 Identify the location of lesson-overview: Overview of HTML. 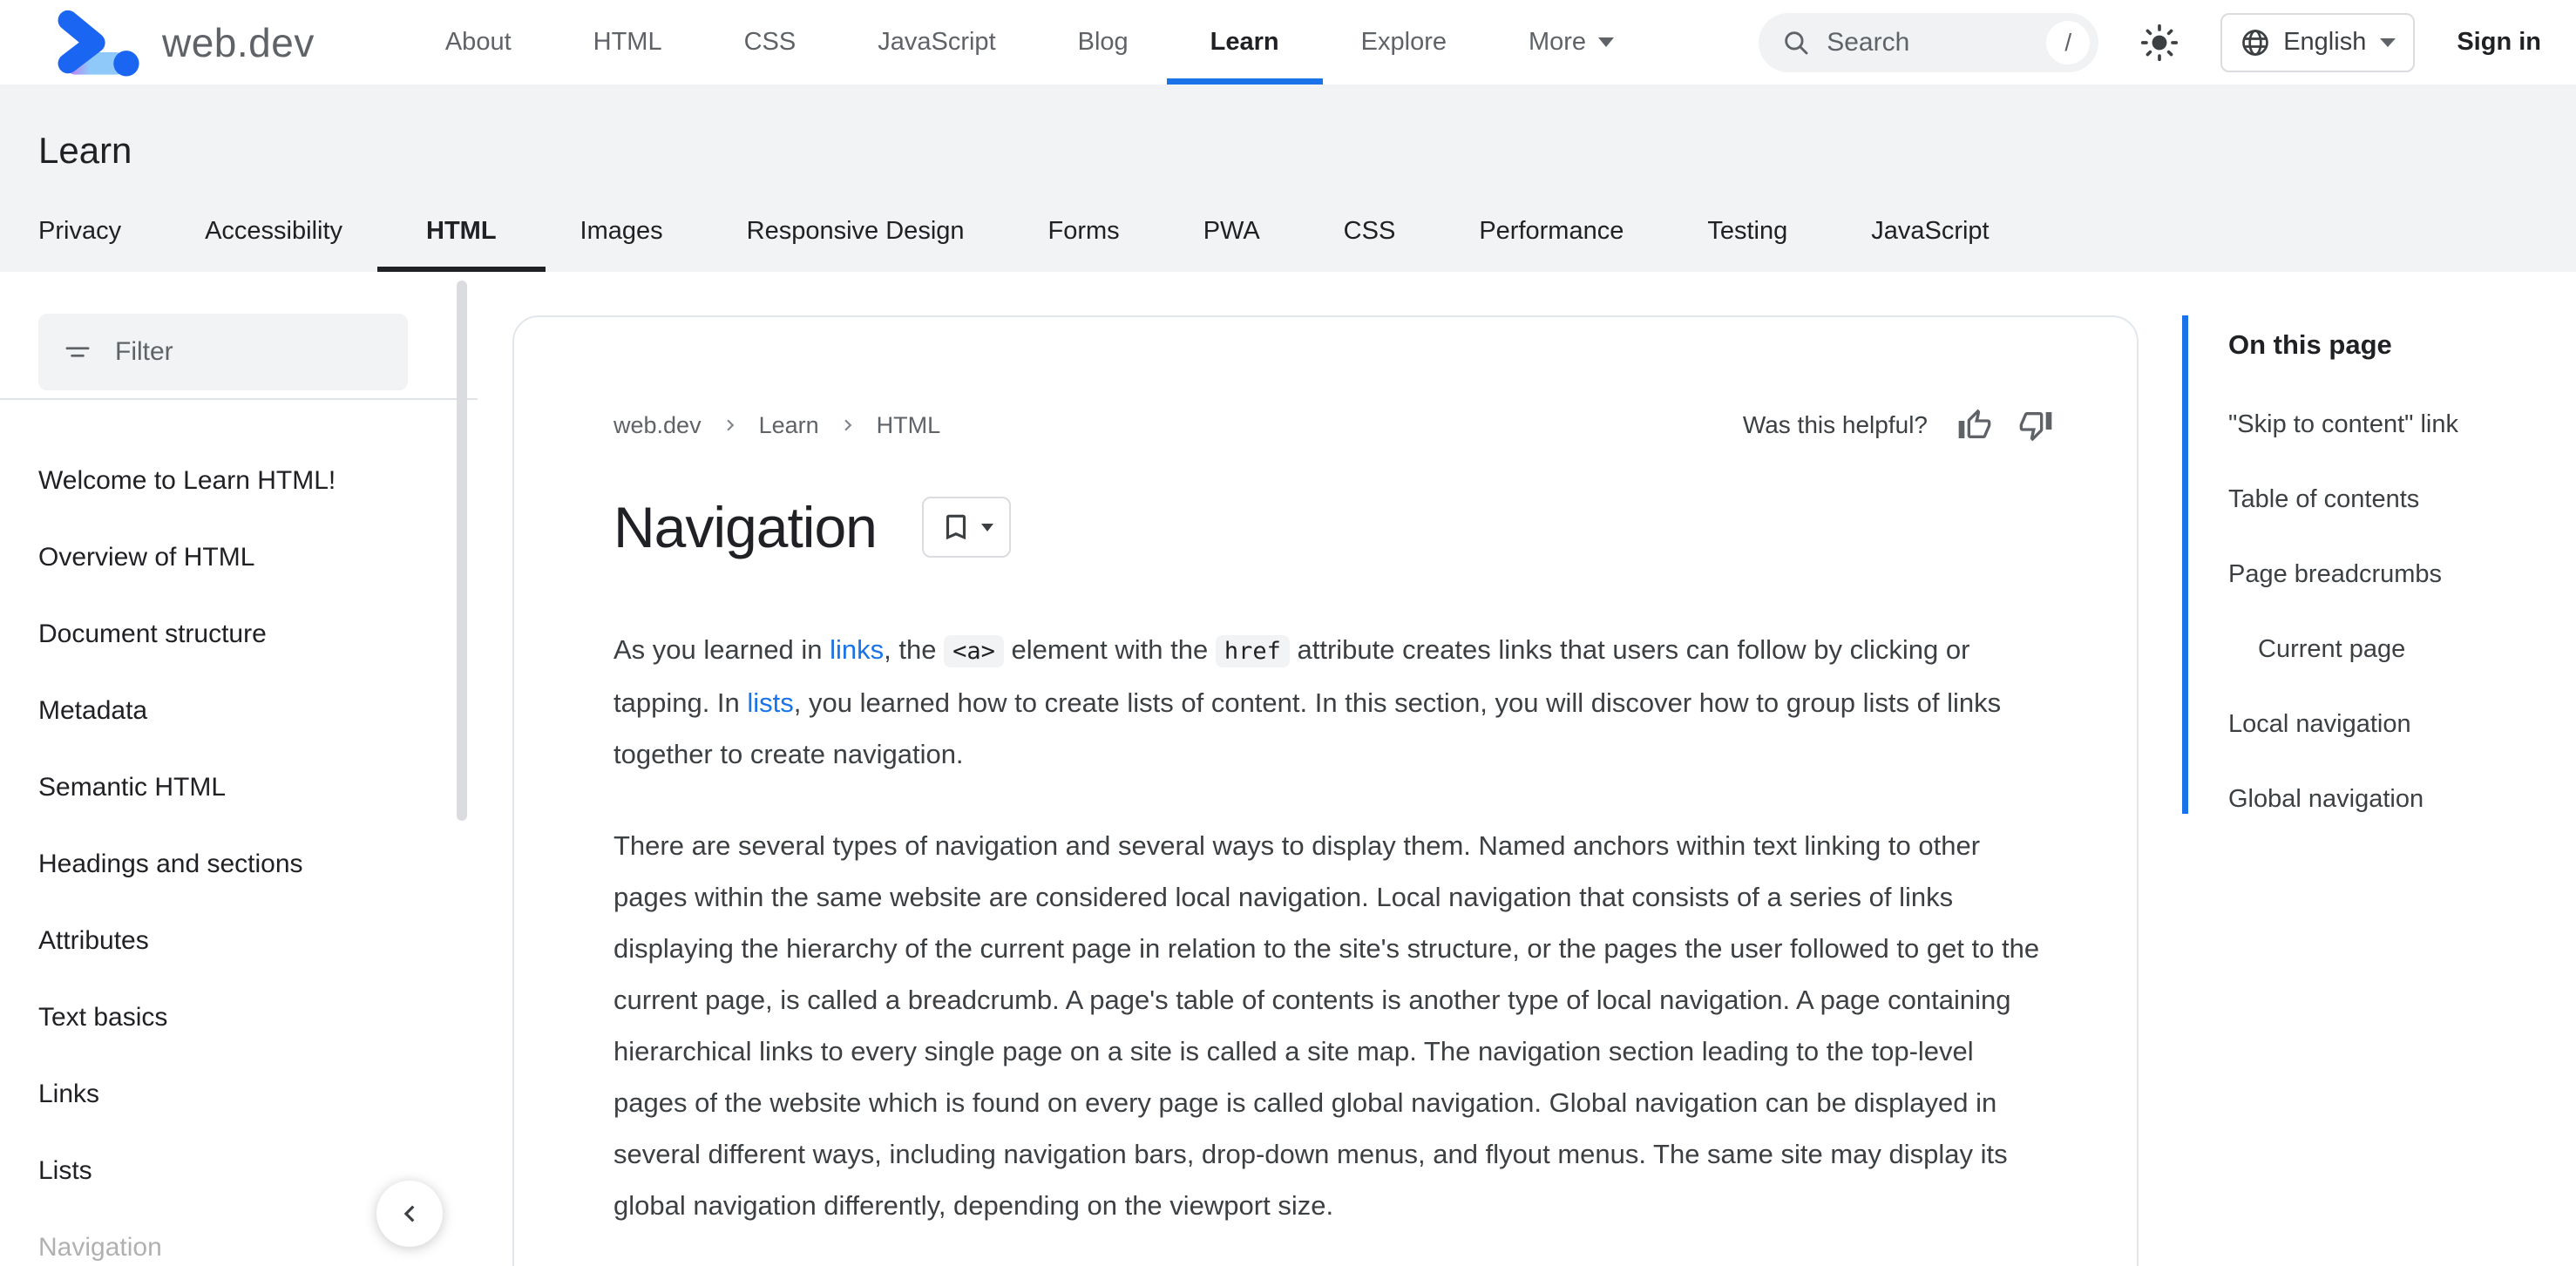
(263, 557).